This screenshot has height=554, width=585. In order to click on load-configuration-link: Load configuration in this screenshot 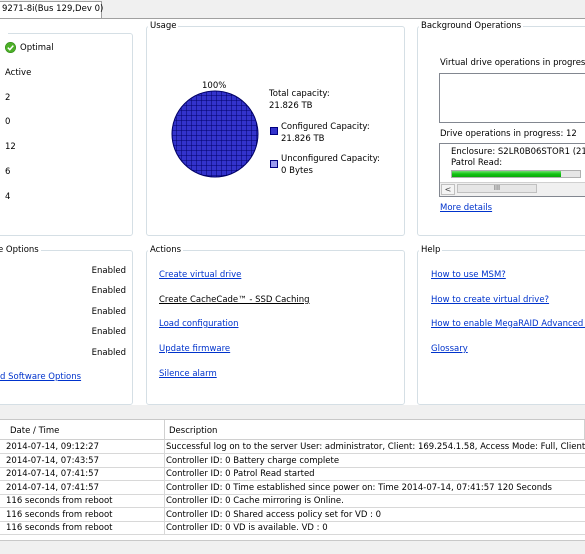, I will do `click(198, 324)`.